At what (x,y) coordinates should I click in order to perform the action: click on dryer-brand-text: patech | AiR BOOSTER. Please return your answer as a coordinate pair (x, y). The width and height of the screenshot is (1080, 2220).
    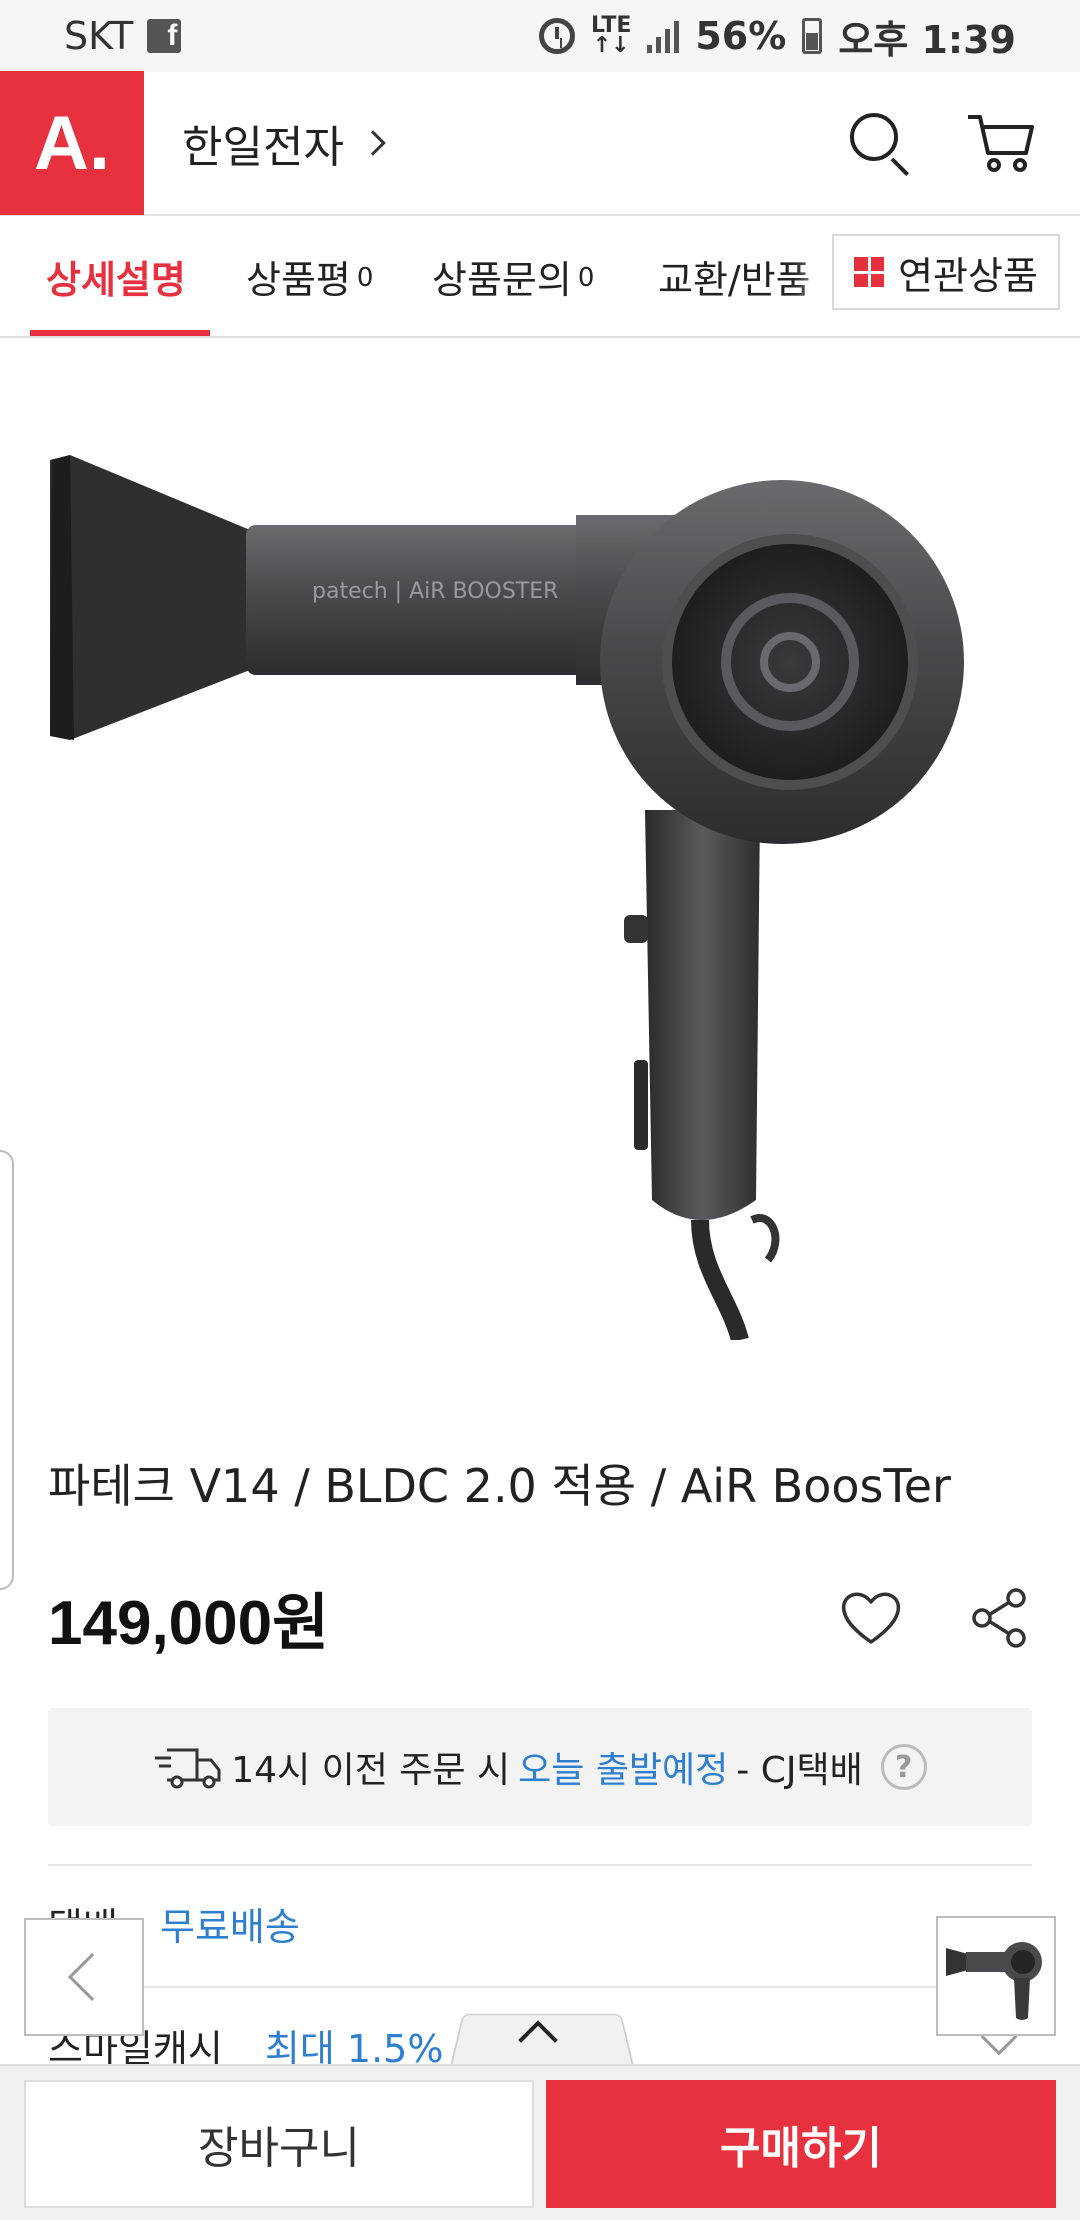
    Looking at the image, I should click on (435, 591).